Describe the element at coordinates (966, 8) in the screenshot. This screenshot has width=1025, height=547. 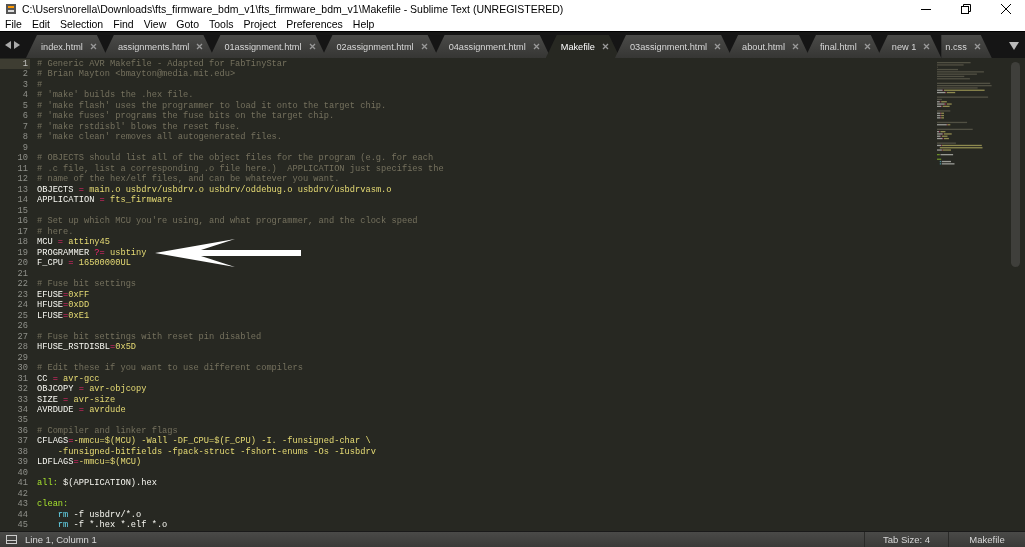
I see `restore-icon` at that location.